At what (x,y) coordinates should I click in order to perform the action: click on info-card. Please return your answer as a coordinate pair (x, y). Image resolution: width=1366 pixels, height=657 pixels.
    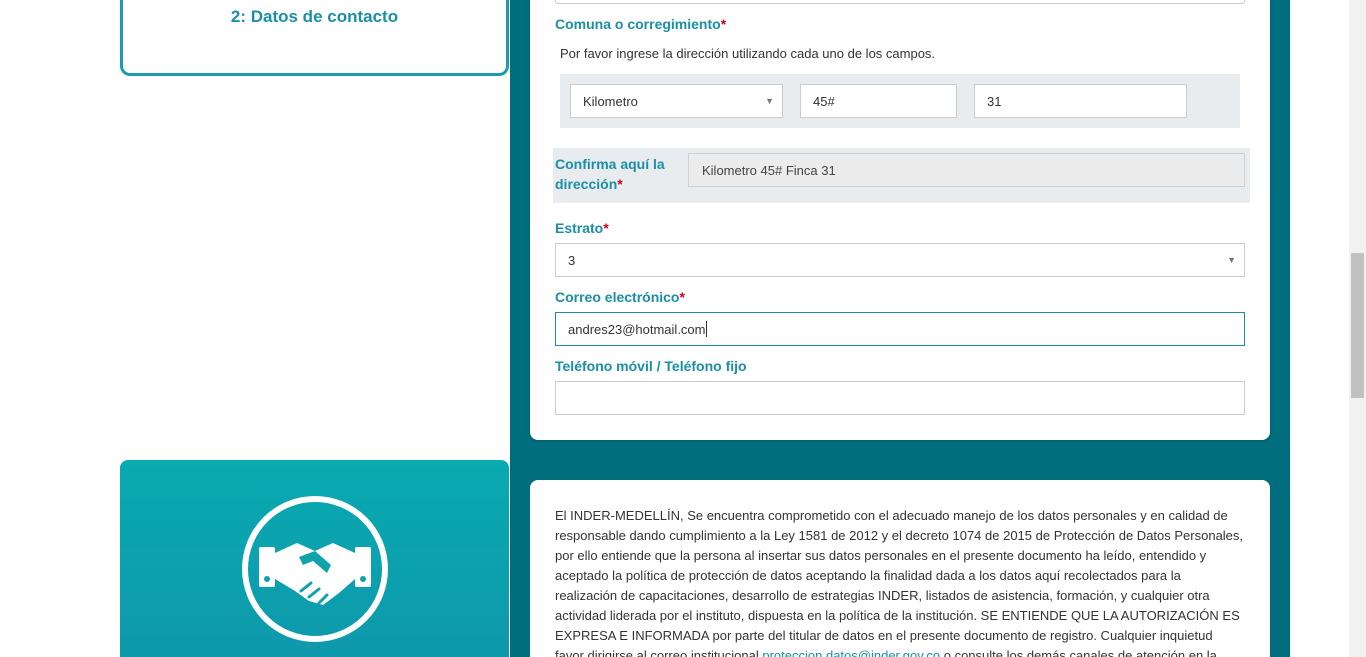
    Looking at the image, I should click on (314, 558).